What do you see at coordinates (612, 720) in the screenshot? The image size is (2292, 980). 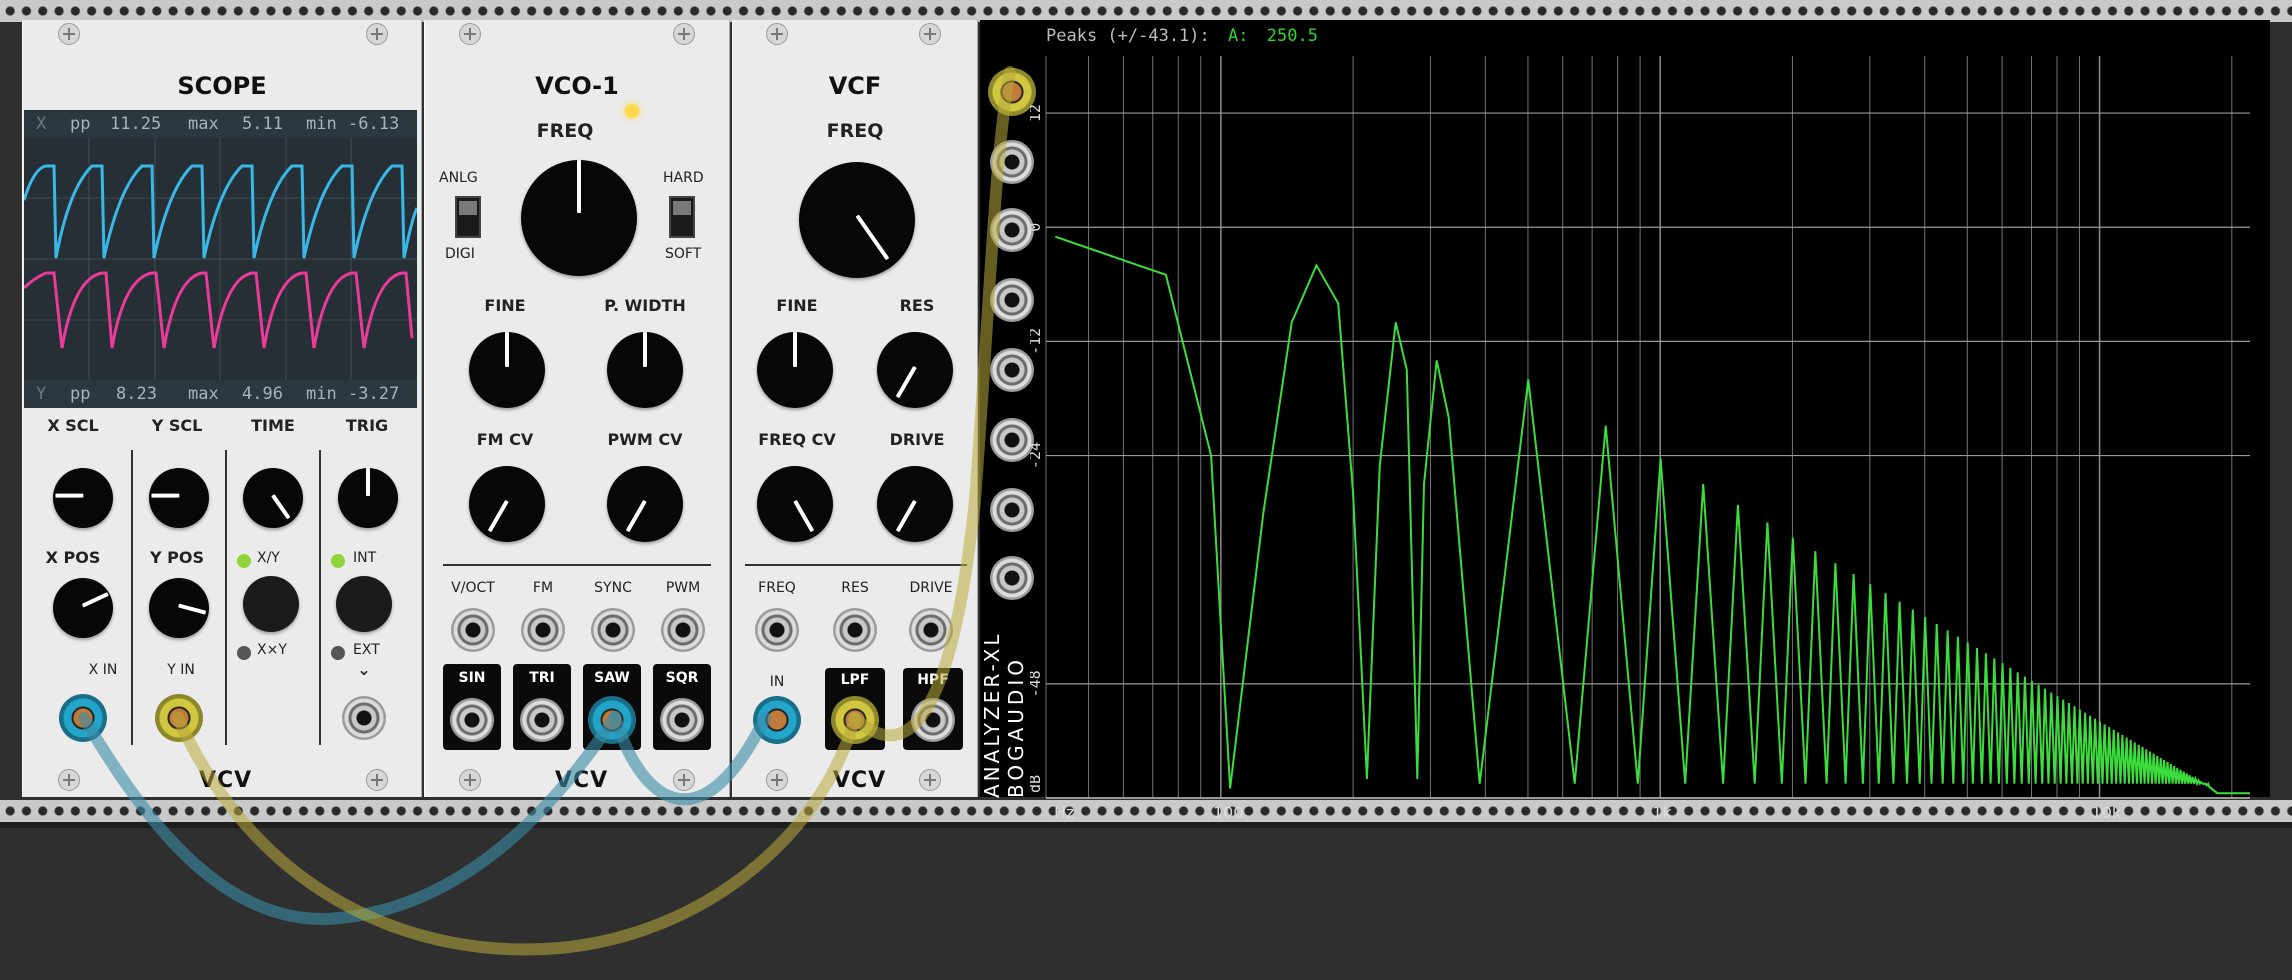 I see `saw-output-jack` at bounding box center [612, 720].